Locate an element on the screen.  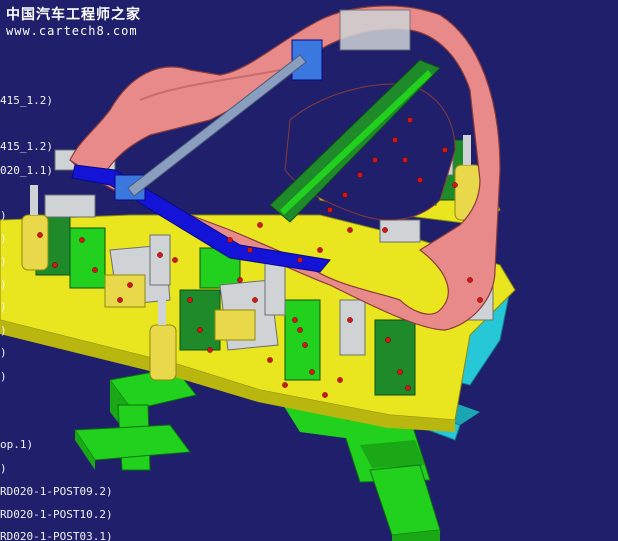
spec-tree-item: RD020-1-POST10.2) is located at coordinates (56, 514).